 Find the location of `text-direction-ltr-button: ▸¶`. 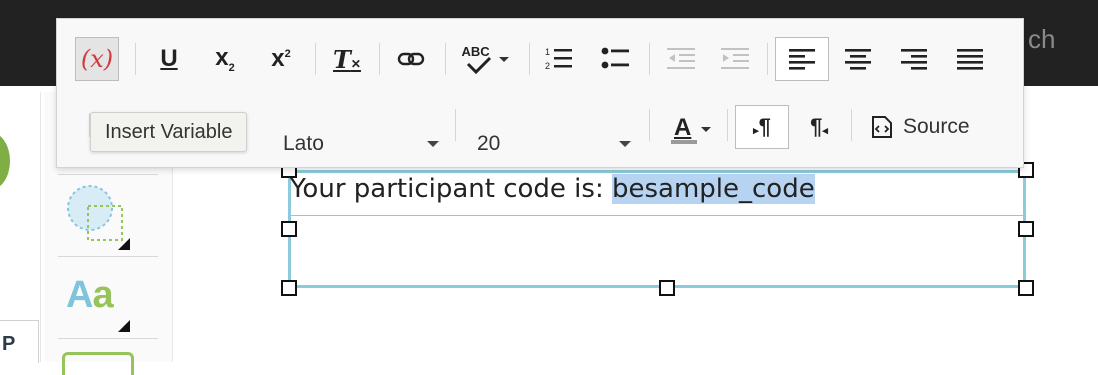

text-direction-ltr-button: ▸¶ is located at coordinates (762, 127).